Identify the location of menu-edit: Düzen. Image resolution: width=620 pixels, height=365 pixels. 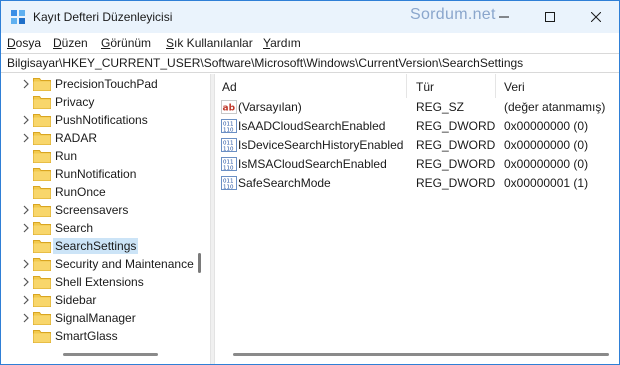
(70, 43).